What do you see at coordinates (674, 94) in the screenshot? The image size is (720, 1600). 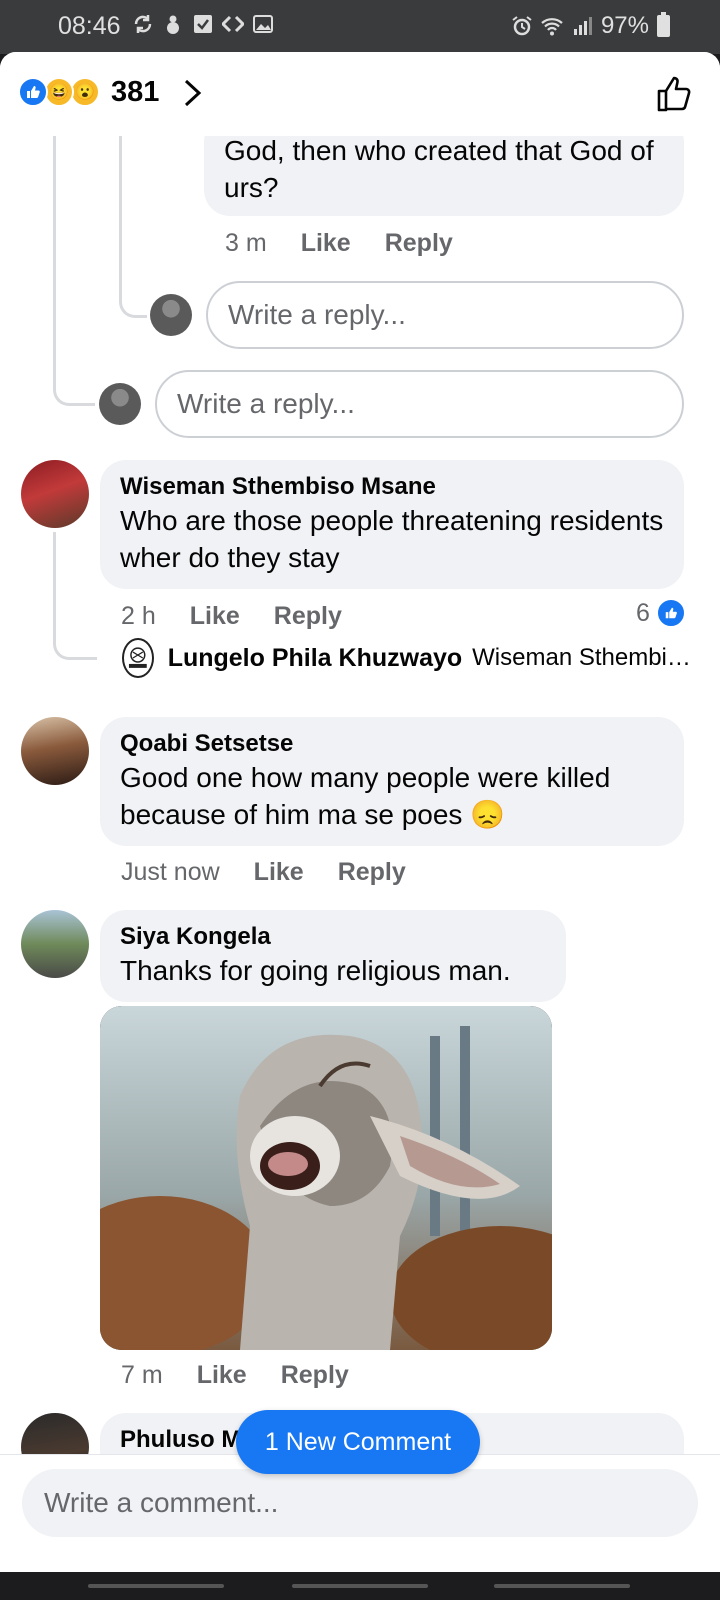 I see `like-post-icon` at bounding box center [674, 94].